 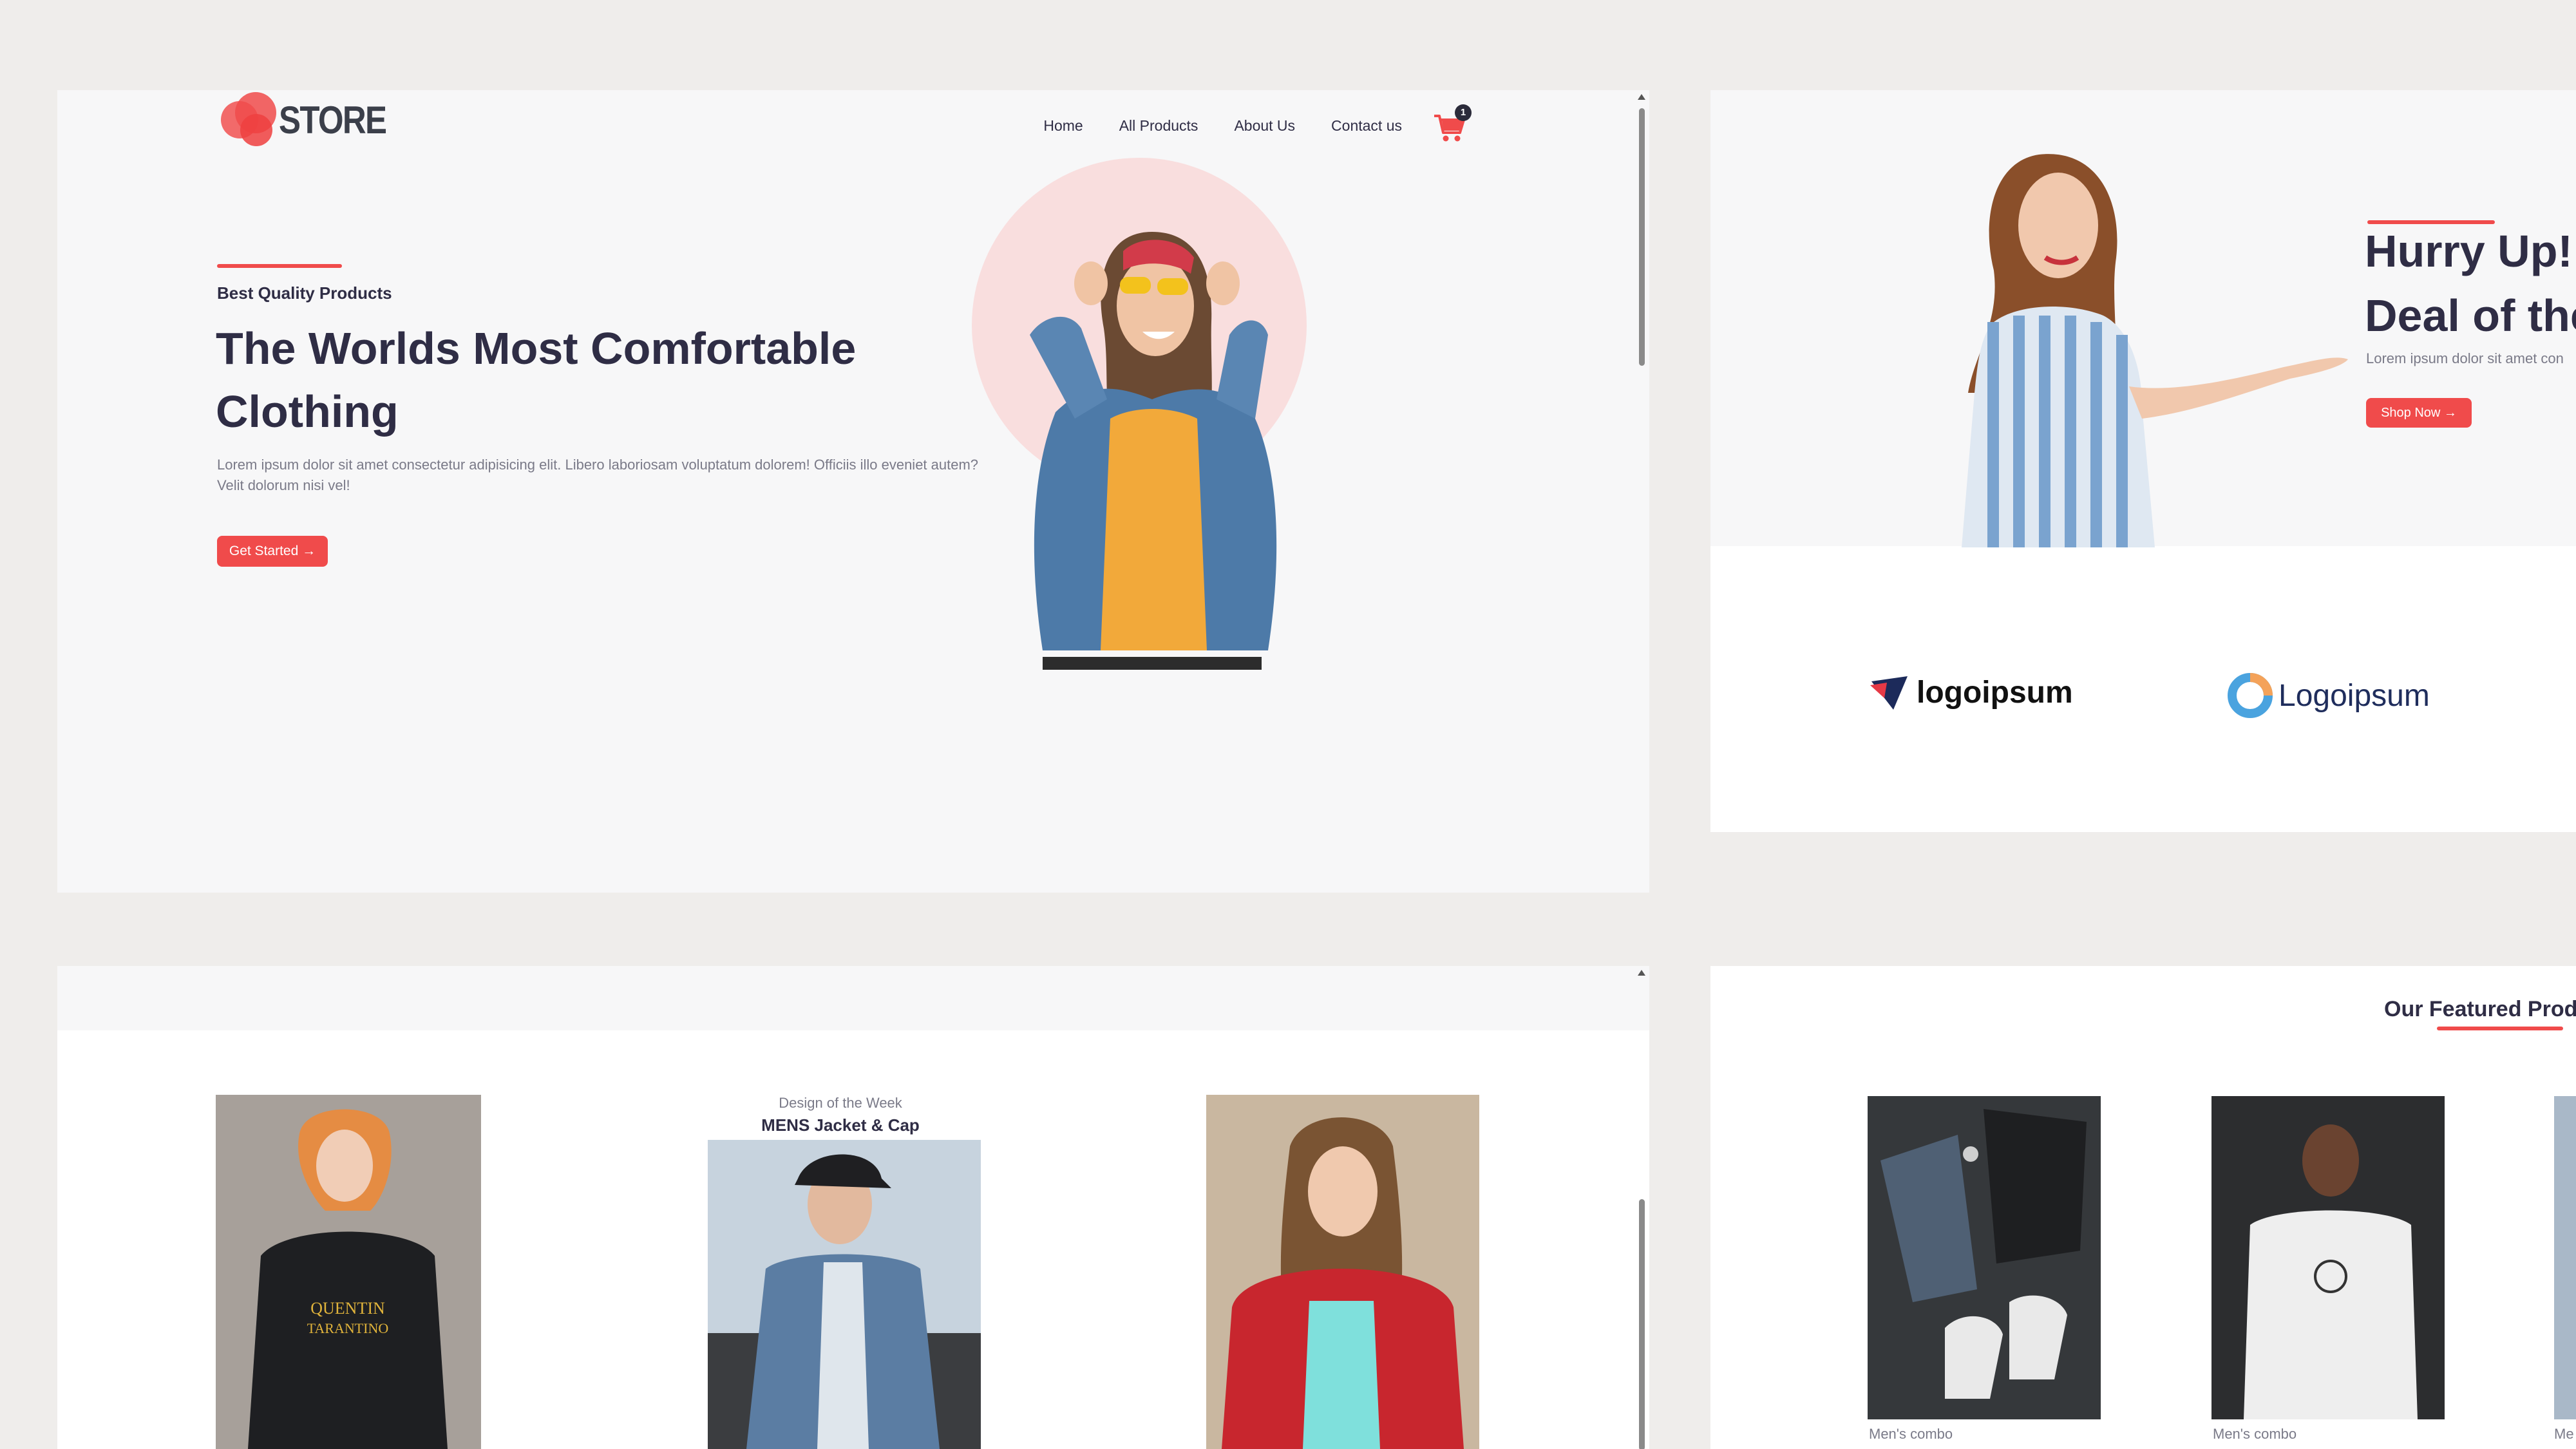 I want to click on brand-logo-2: Logoipsum, so click(x=2327, y=695).